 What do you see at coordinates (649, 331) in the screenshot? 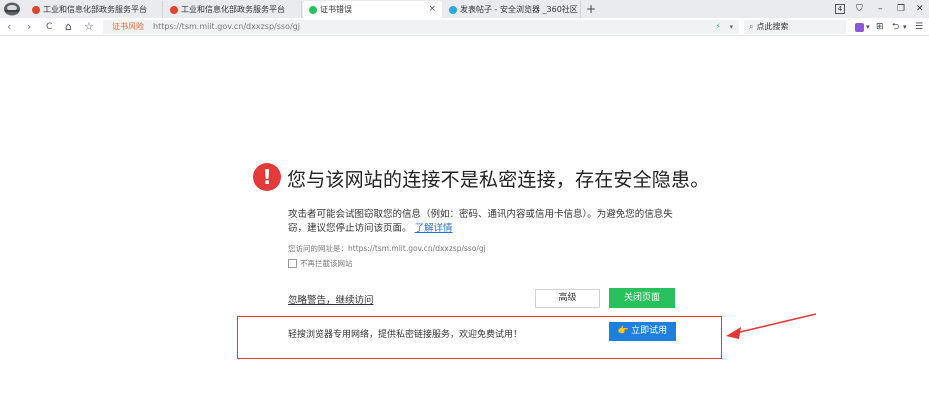
I see `try-now-label: 立即试用` at bounding box center [649, 331].